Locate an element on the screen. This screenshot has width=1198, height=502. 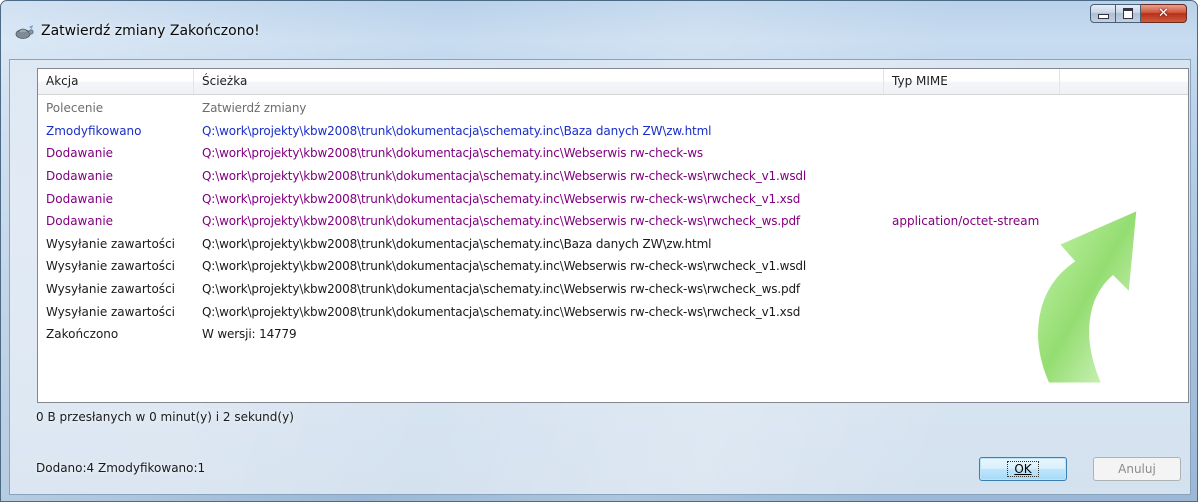
summary-status: Dodano:4 Zmodyfikowano:1 is located at coordinates (121, 468).